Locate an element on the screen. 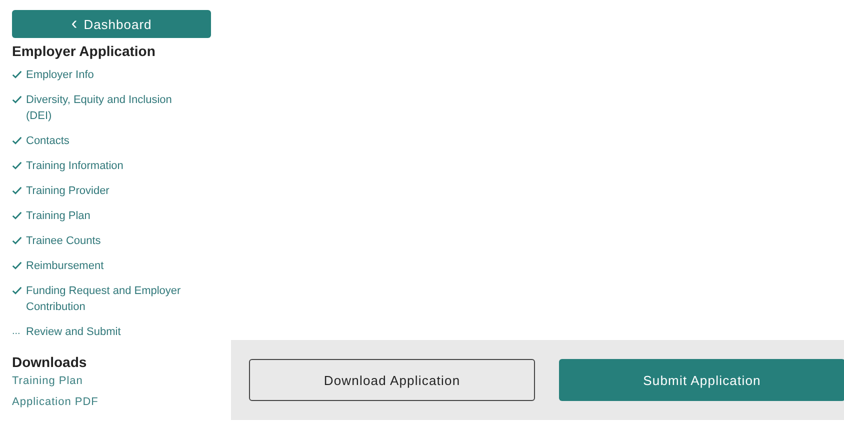 Image resolution: width=844 pixels, height=424 pixels. step-link: Training Information is located at coordinates (106, 166).